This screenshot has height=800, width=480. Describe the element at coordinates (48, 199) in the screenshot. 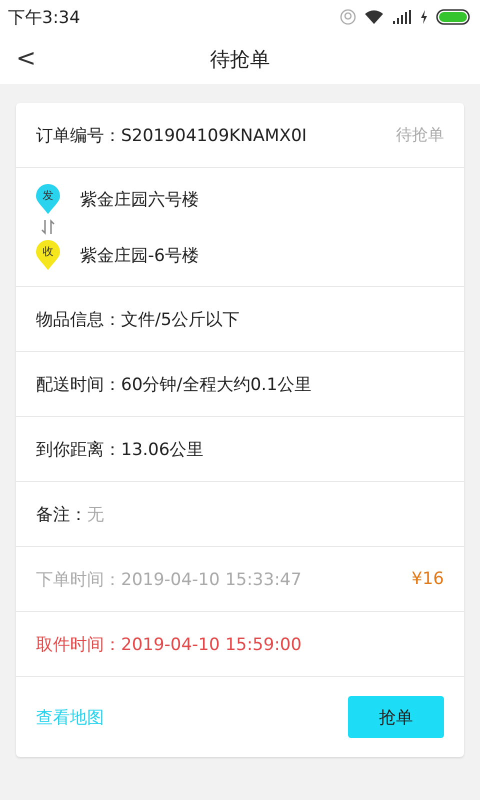

I see `pin-icon: 发` at that location.